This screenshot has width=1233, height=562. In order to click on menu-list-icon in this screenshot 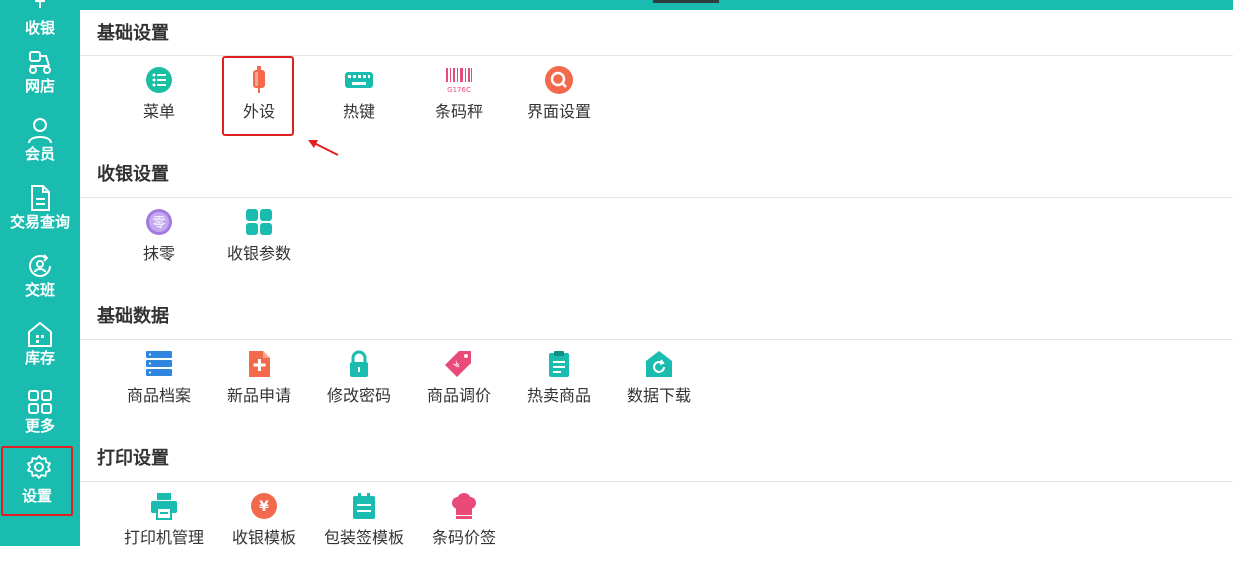, I will do `click(159, 80)`.